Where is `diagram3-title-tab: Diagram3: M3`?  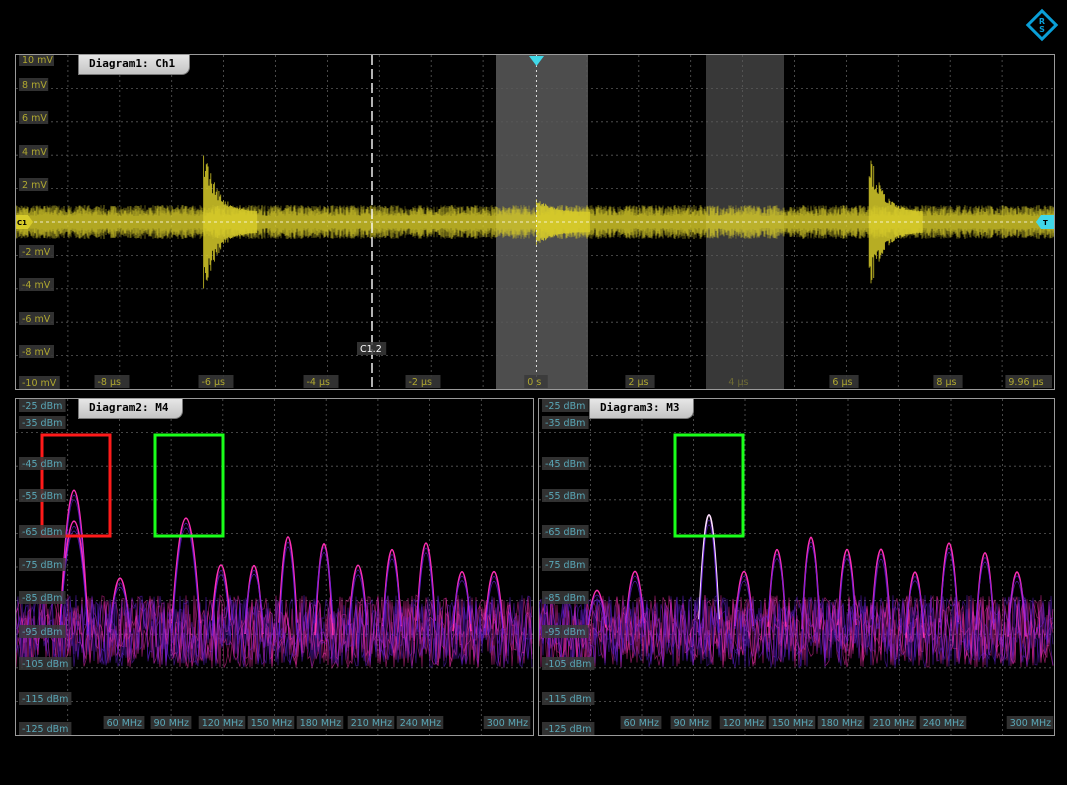
diagram3-title-tab: Diagram3: M3 is located at coordinates (642, 409).